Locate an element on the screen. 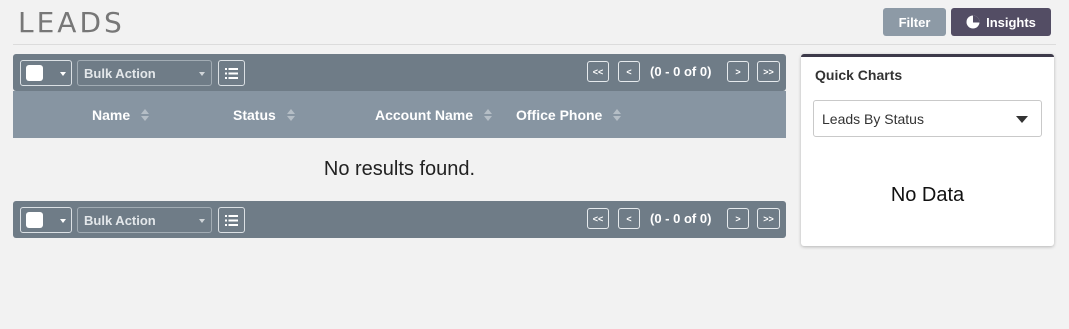 Image resolution: width=1069 pixels, height=329 pixels. table-header: Name Status Account Name Office Phone is located at coordinates (399, 114).